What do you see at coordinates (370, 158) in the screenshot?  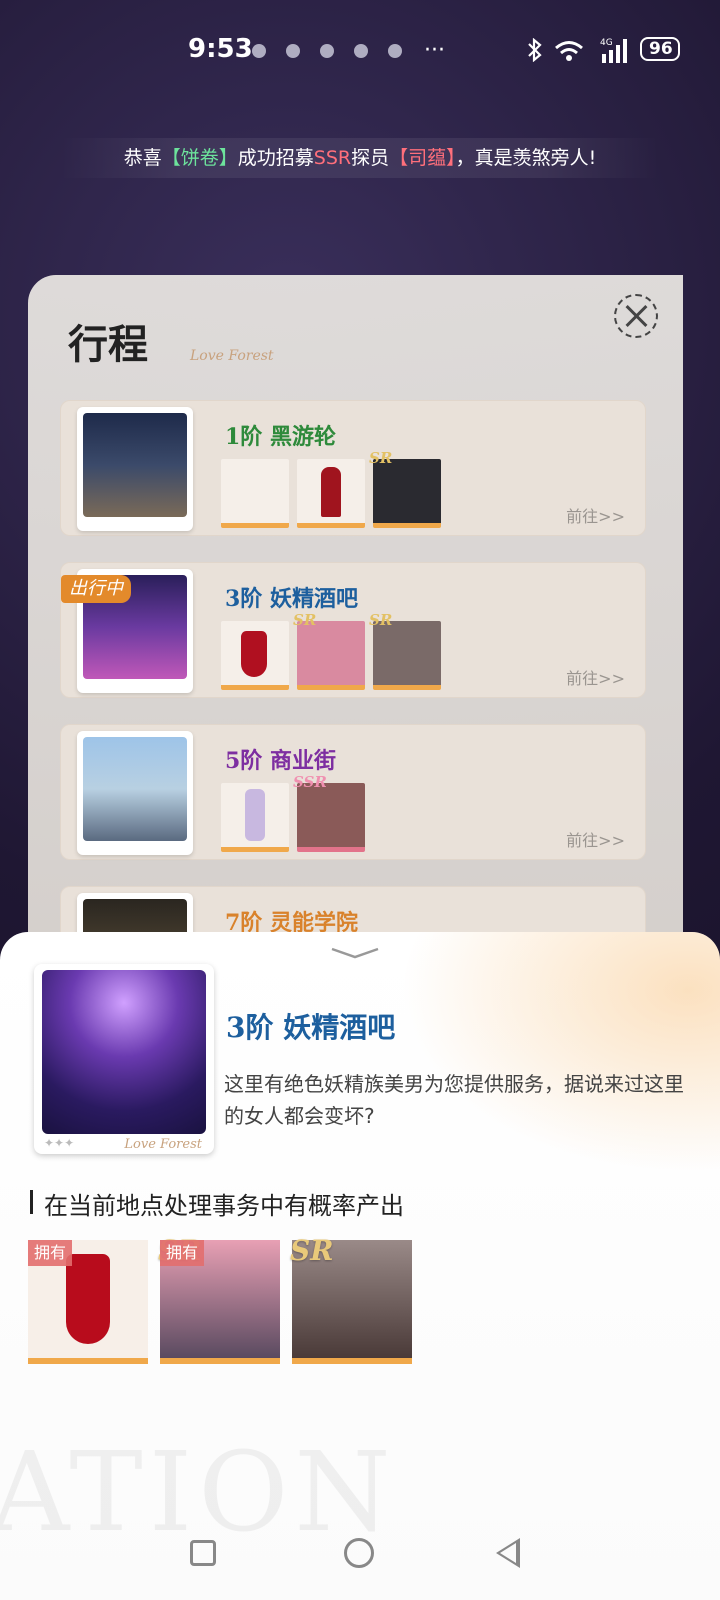 I see `marquee-mid2: 探员` at bounding box center [370, 158].